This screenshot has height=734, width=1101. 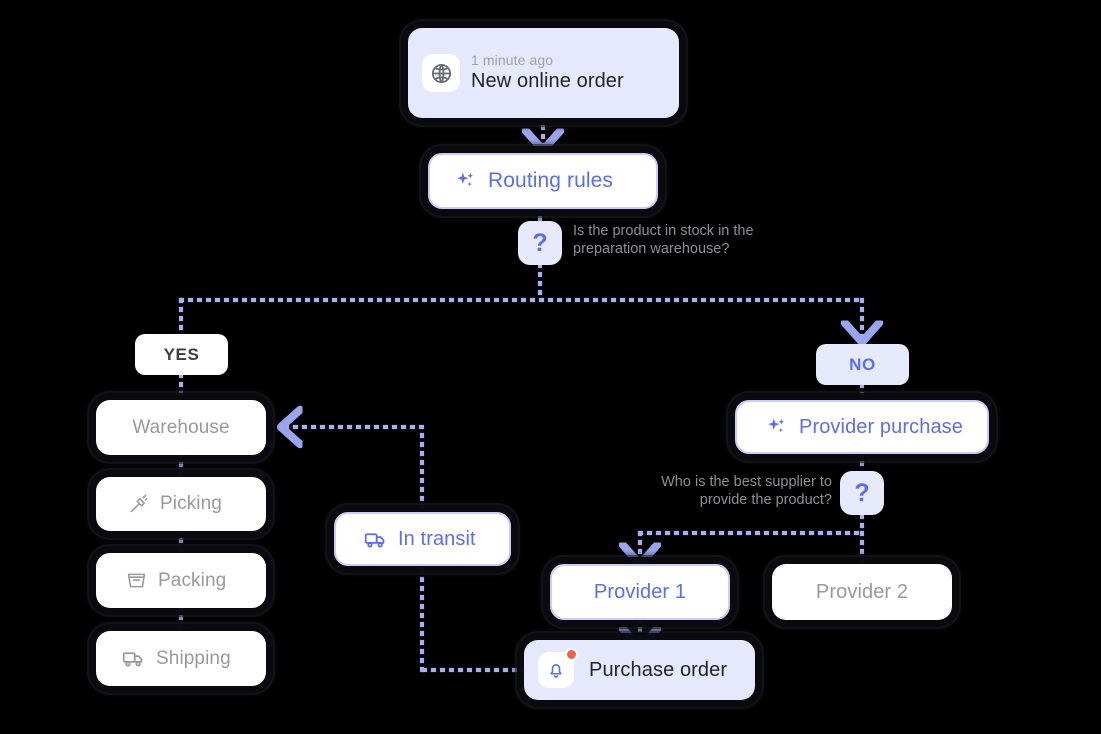 I want to click on warehouse-label: Warehouse, so click(x=181, y=427).